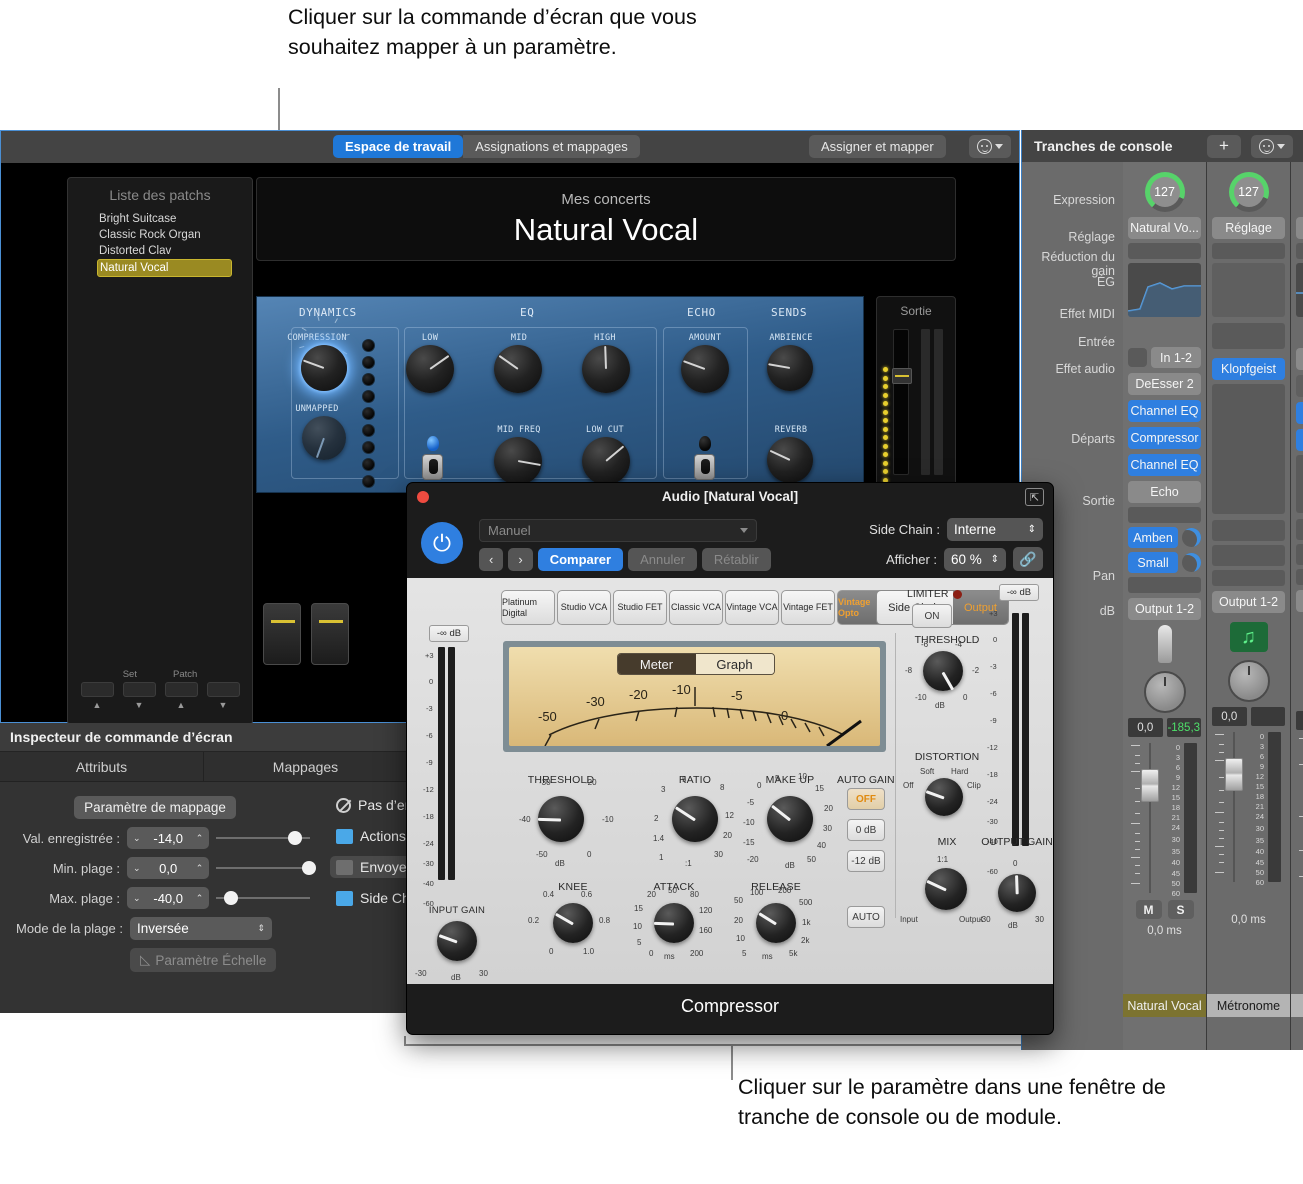  What do you see at coordinates (877, 146) in the screenshot?
I see `assign-and-map-button: Assigner et mapper` at bounding box center [877, 146].